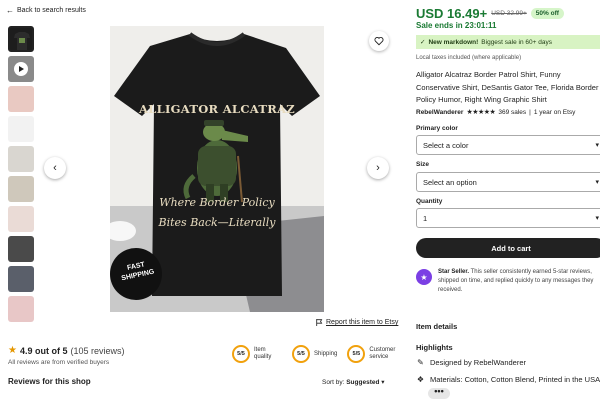  I want to click on thumbnail-strip, so click(22, 176).